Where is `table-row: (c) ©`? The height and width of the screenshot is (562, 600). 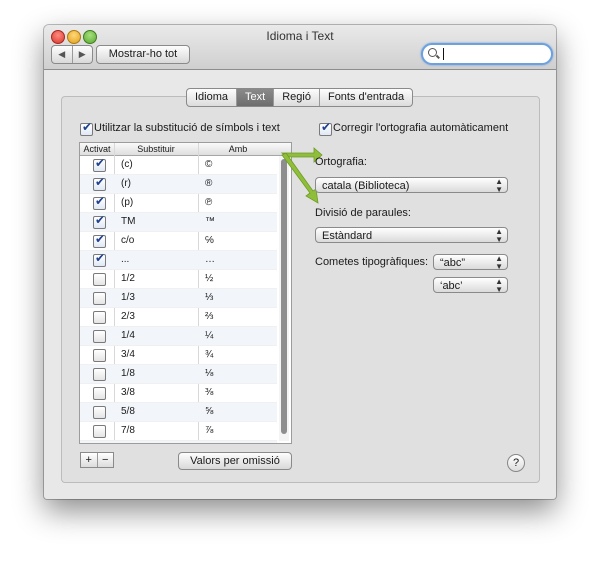
table-row: (c) © is located at coordinates (178, 165).